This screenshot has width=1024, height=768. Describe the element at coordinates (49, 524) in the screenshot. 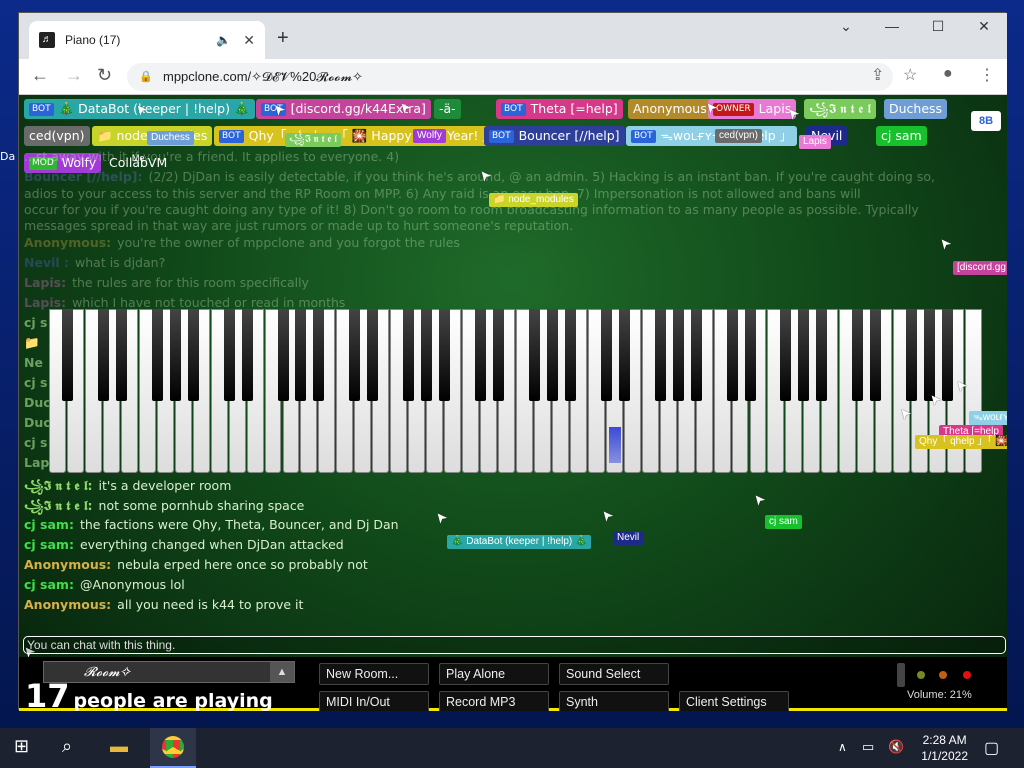

I see `chat-author: cj sam:` at that location.